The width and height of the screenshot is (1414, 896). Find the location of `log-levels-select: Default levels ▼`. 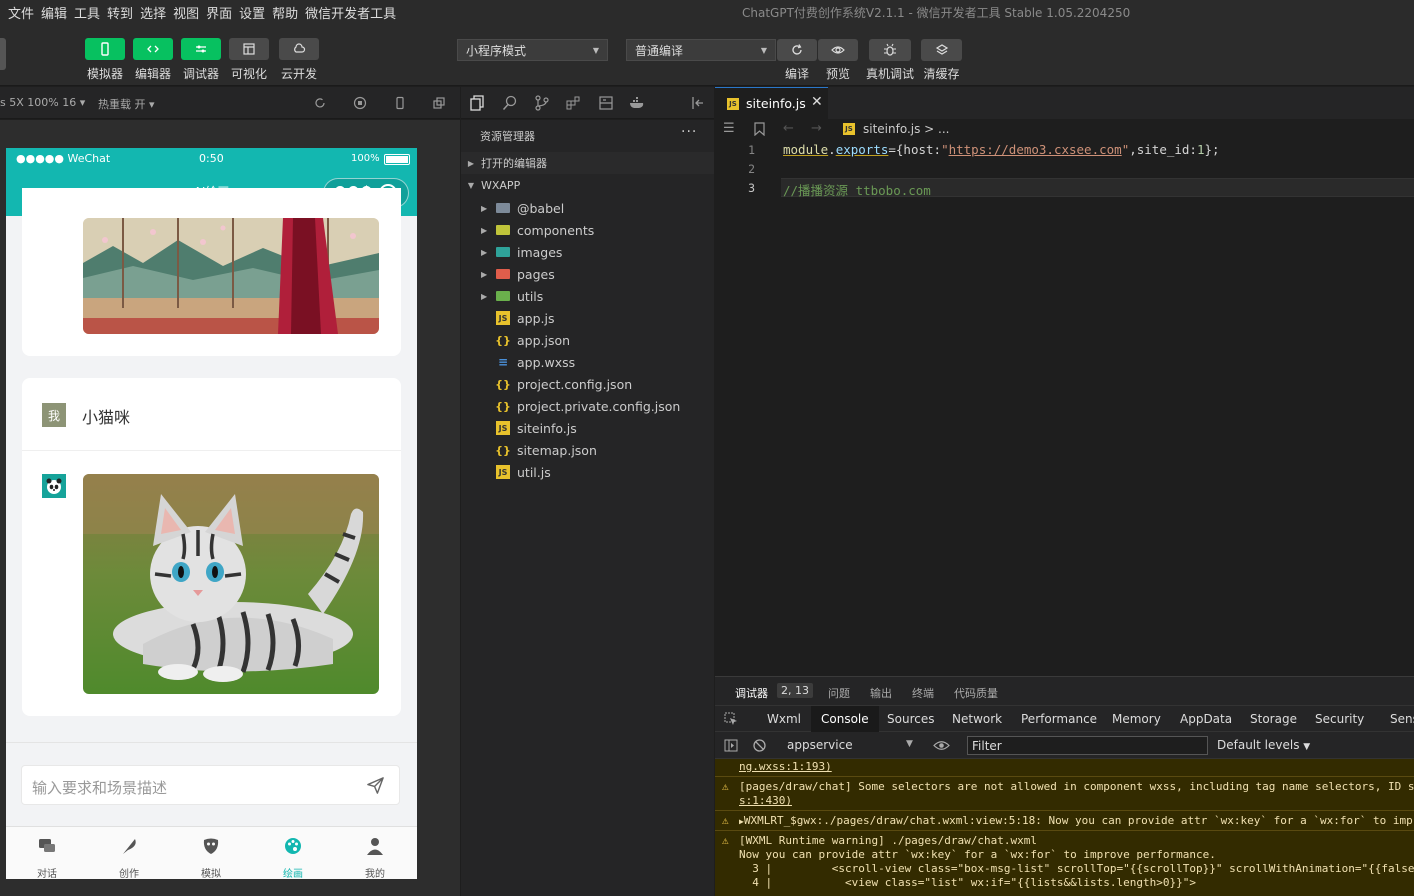

log-levels-select: Default levels ▼ is located at coordinates (1263, 745).